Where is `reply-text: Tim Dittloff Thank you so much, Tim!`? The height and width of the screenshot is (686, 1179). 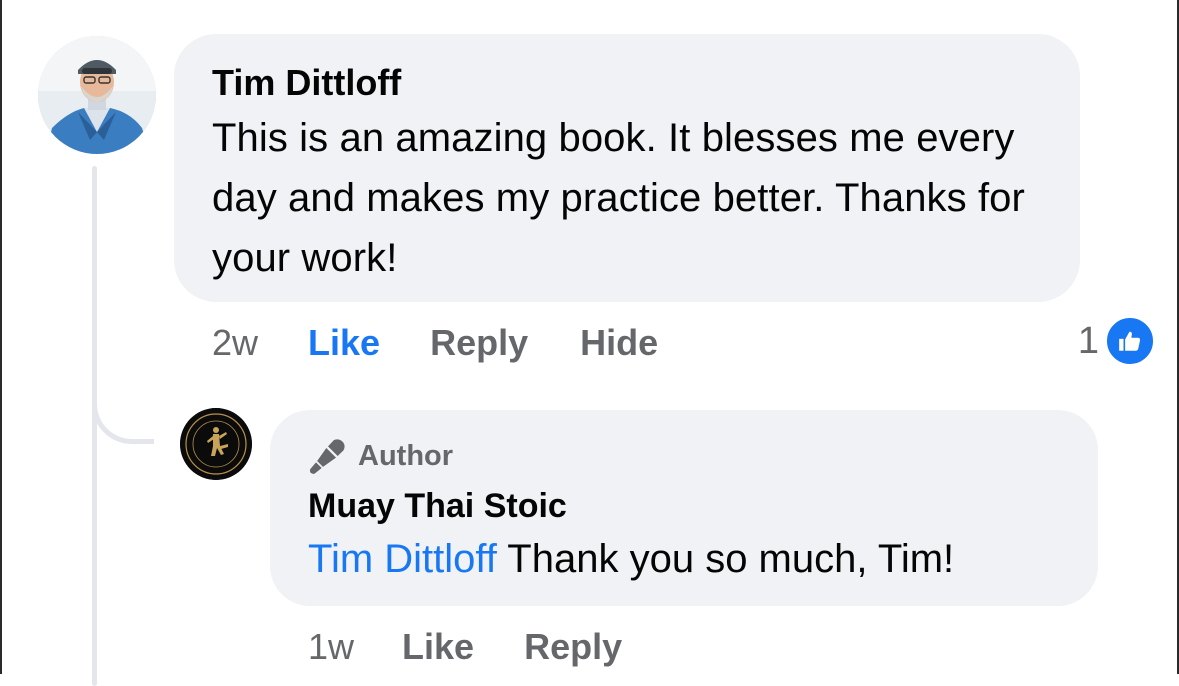 reply-text: Tim Dittloff Thank you so much, Tim! is located at coordinates (685, 559).